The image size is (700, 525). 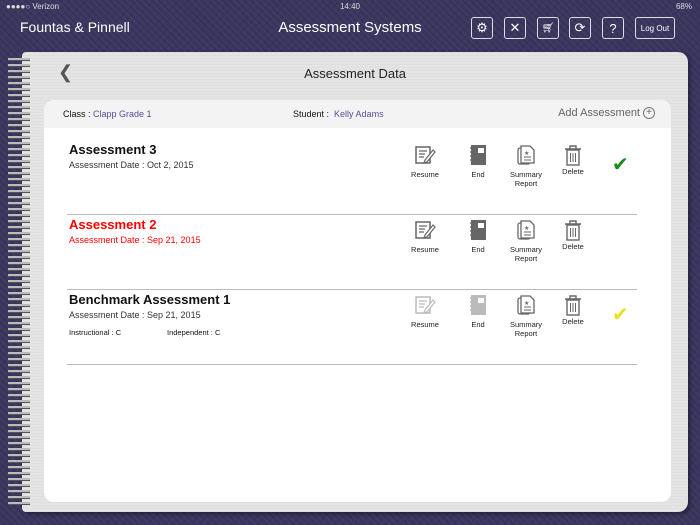 I want to click on assessment-title: Assessment 3, so click(x=112, y=149).